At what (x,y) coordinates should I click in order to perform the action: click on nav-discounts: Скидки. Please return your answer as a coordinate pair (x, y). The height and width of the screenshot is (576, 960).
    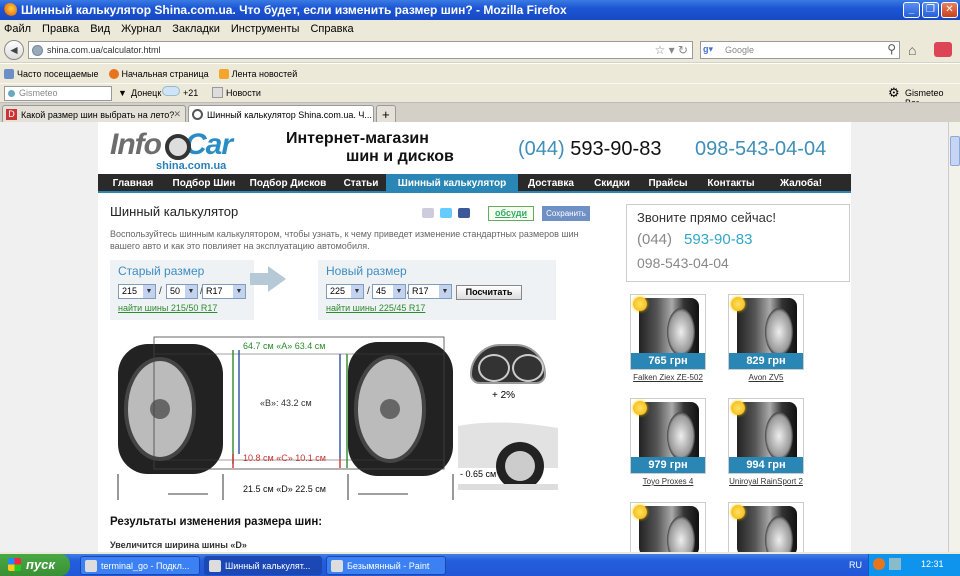
    Looking at the image, I should click on (612, 182).